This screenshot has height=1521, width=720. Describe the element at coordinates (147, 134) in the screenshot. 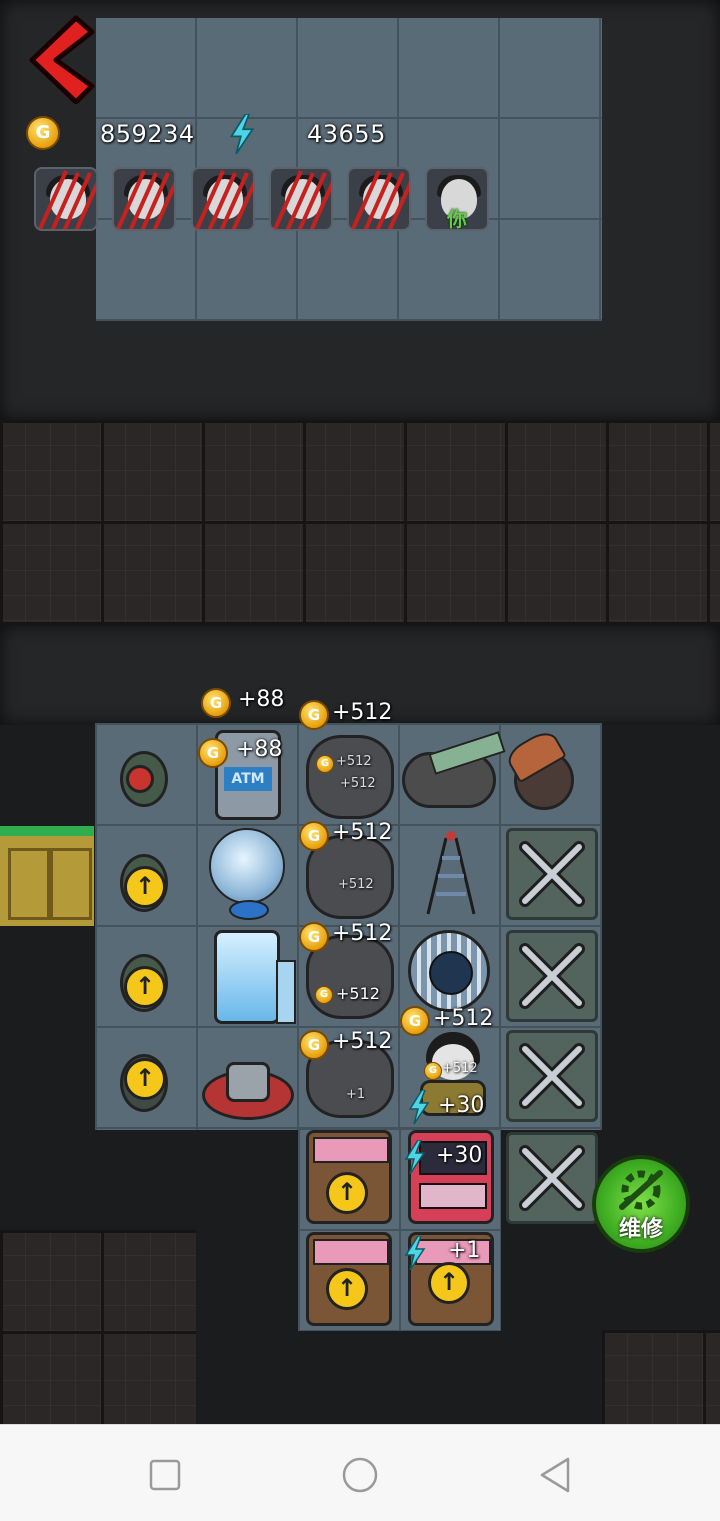

I see `gold-amount: 859234` at that location.